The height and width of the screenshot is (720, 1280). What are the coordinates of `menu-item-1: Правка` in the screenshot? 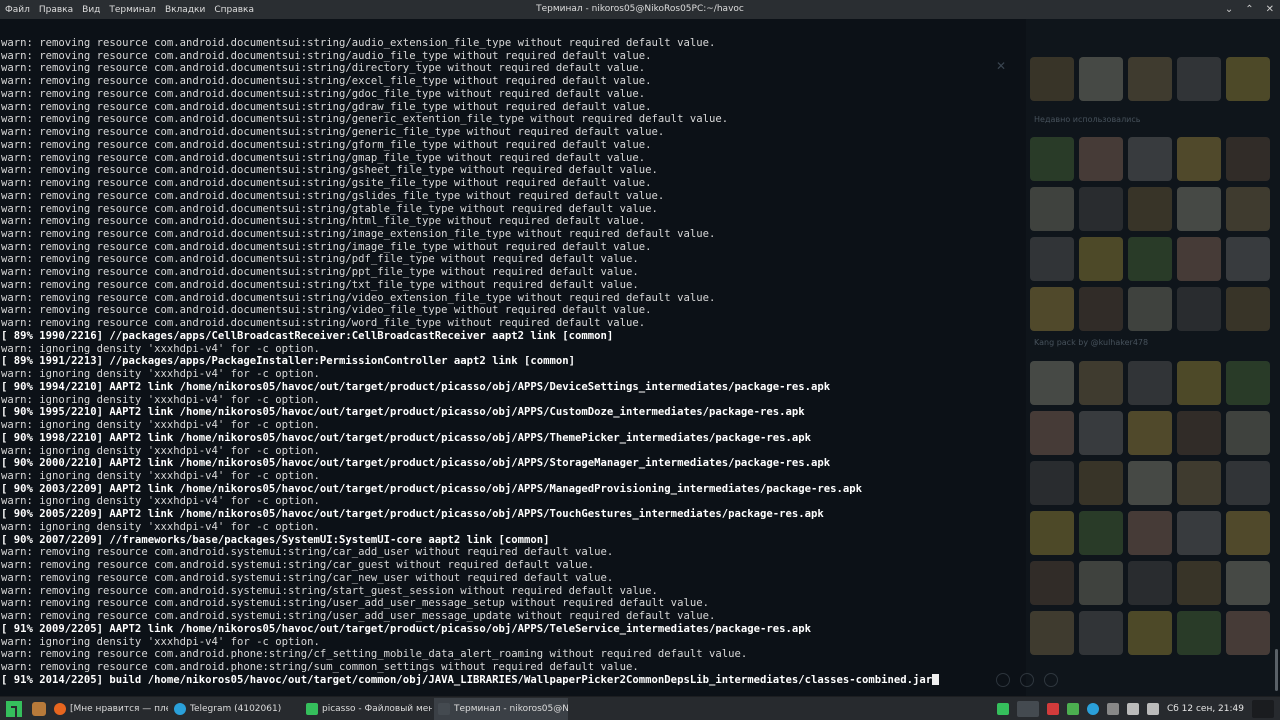 It's located at (56, 10).